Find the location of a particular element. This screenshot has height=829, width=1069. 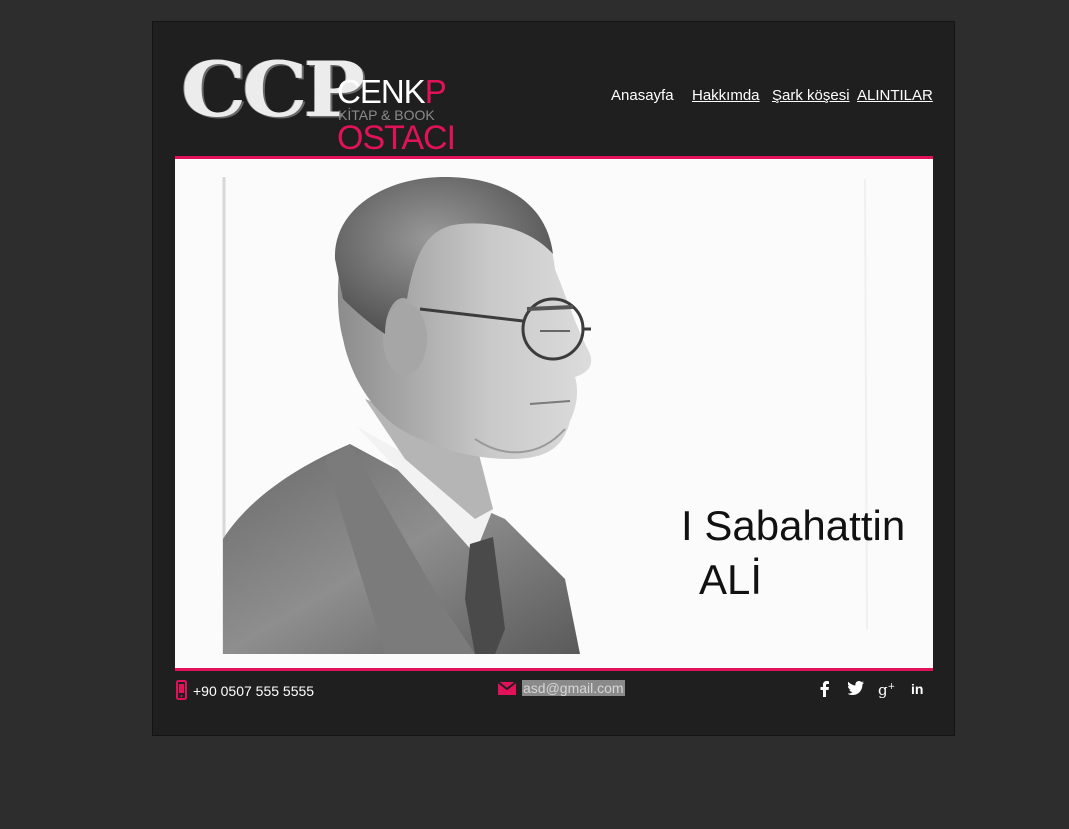

footer-email: asd@gmail.com is located at coordinates (561, 688).